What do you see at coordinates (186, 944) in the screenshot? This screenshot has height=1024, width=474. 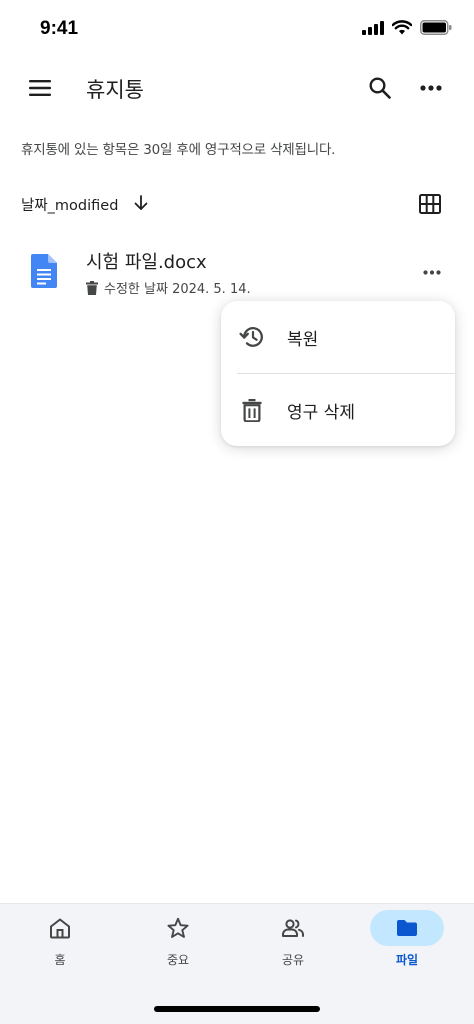 I see `nav-item-starred: 중요` at bounding box center [186, 944].